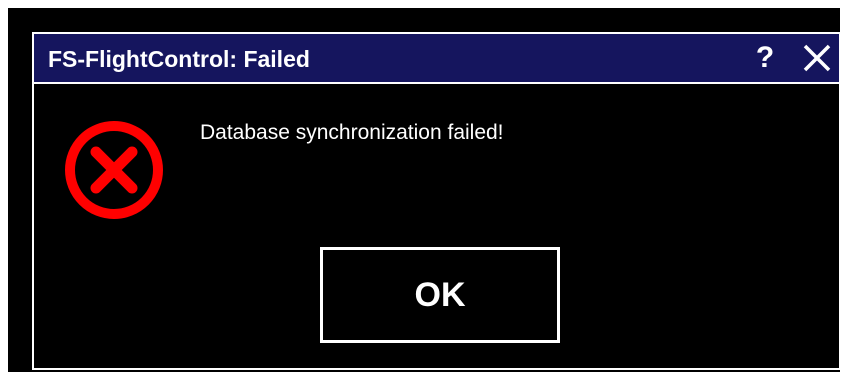 Image resolution: width=848 pixels, height=380 pixels. I want to click on ok-button-label: OK, so click(440, 295).